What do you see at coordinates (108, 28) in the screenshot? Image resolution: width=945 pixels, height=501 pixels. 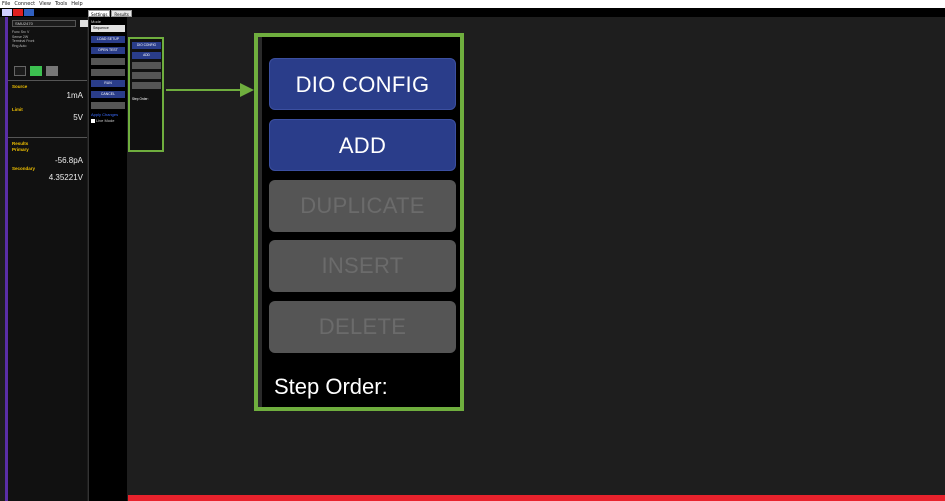 I see `mode-select: Sequence` at bounding box center [108, 28].